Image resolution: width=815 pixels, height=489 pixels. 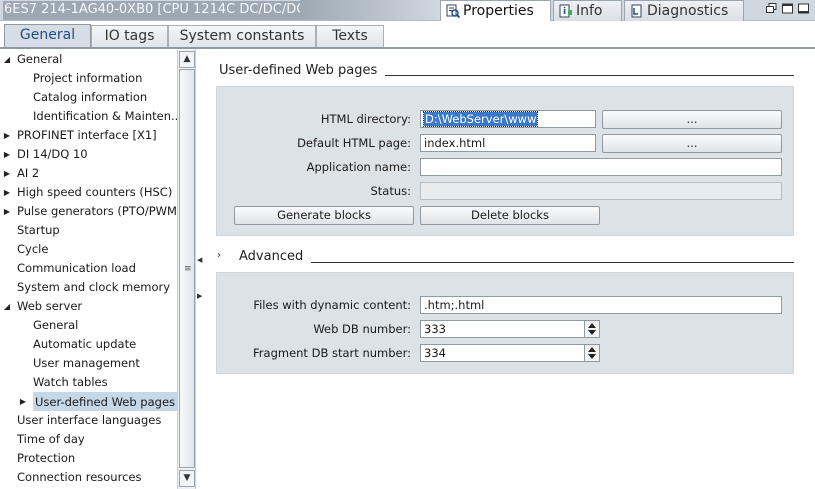 I want to click on svg-text: i, so click(x=564, y=12).